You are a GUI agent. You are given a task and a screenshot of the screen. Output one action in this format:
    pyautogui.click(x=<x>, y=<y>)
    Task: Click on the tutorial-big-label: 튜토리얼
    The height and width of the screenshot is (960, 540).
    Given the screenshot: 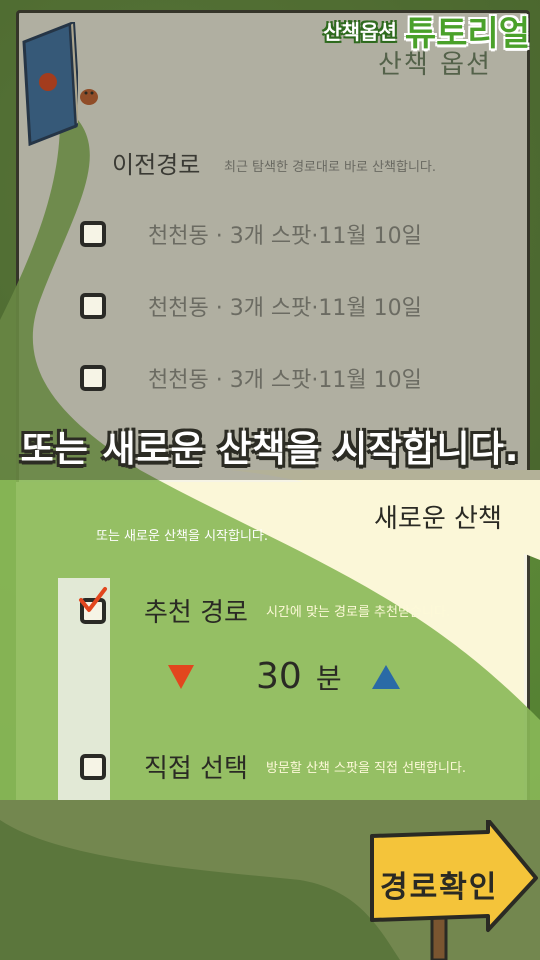 What is the action you would take?
    pyautogui.click(x=467, y=34)
    